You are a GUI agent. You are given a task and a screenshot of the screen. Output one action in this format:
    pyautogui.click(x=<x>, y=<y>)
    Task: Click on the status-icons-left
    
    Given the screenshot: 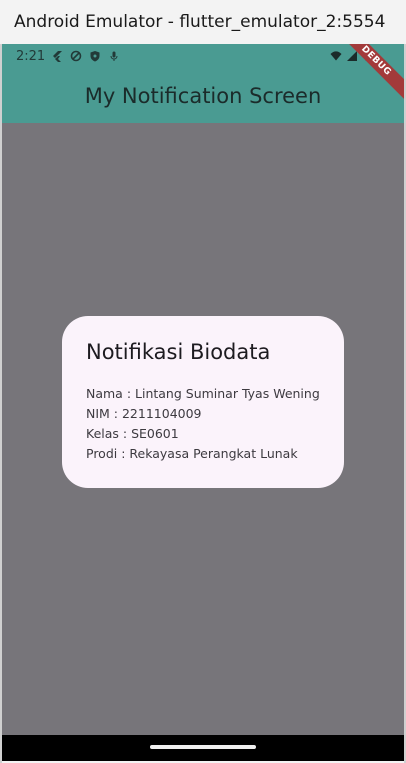 What is the action you would take?
    pyautogui.click(x=85, y=56)
    